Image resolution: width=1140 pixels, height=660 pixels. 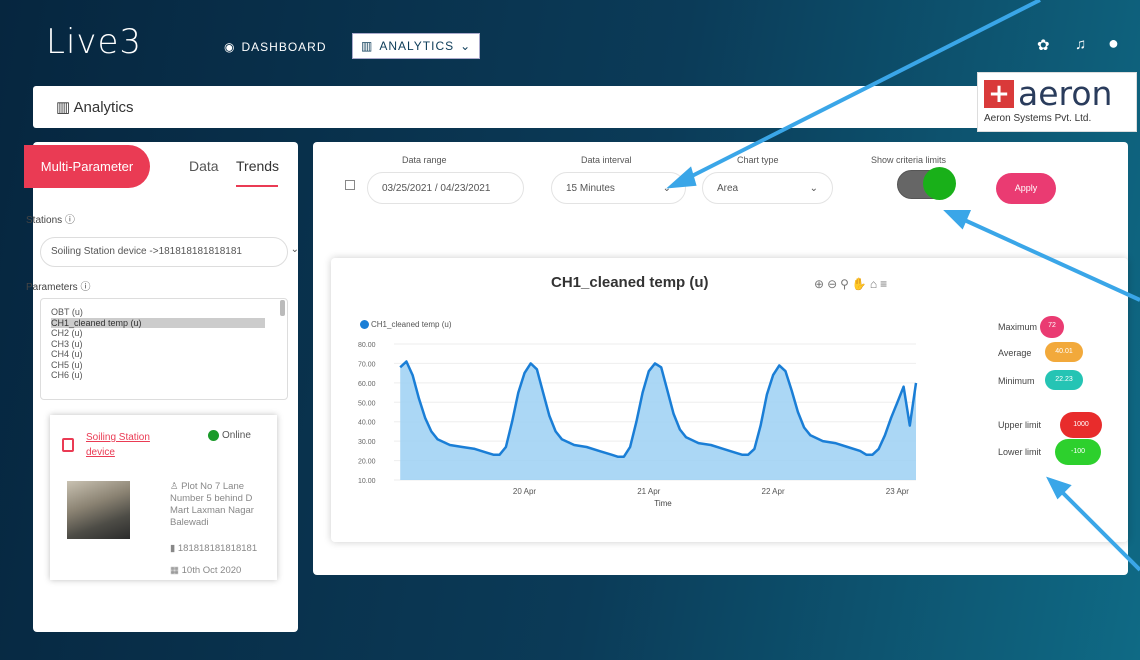 I want to click on user-icon: ●, so click(x=1113, y=43).